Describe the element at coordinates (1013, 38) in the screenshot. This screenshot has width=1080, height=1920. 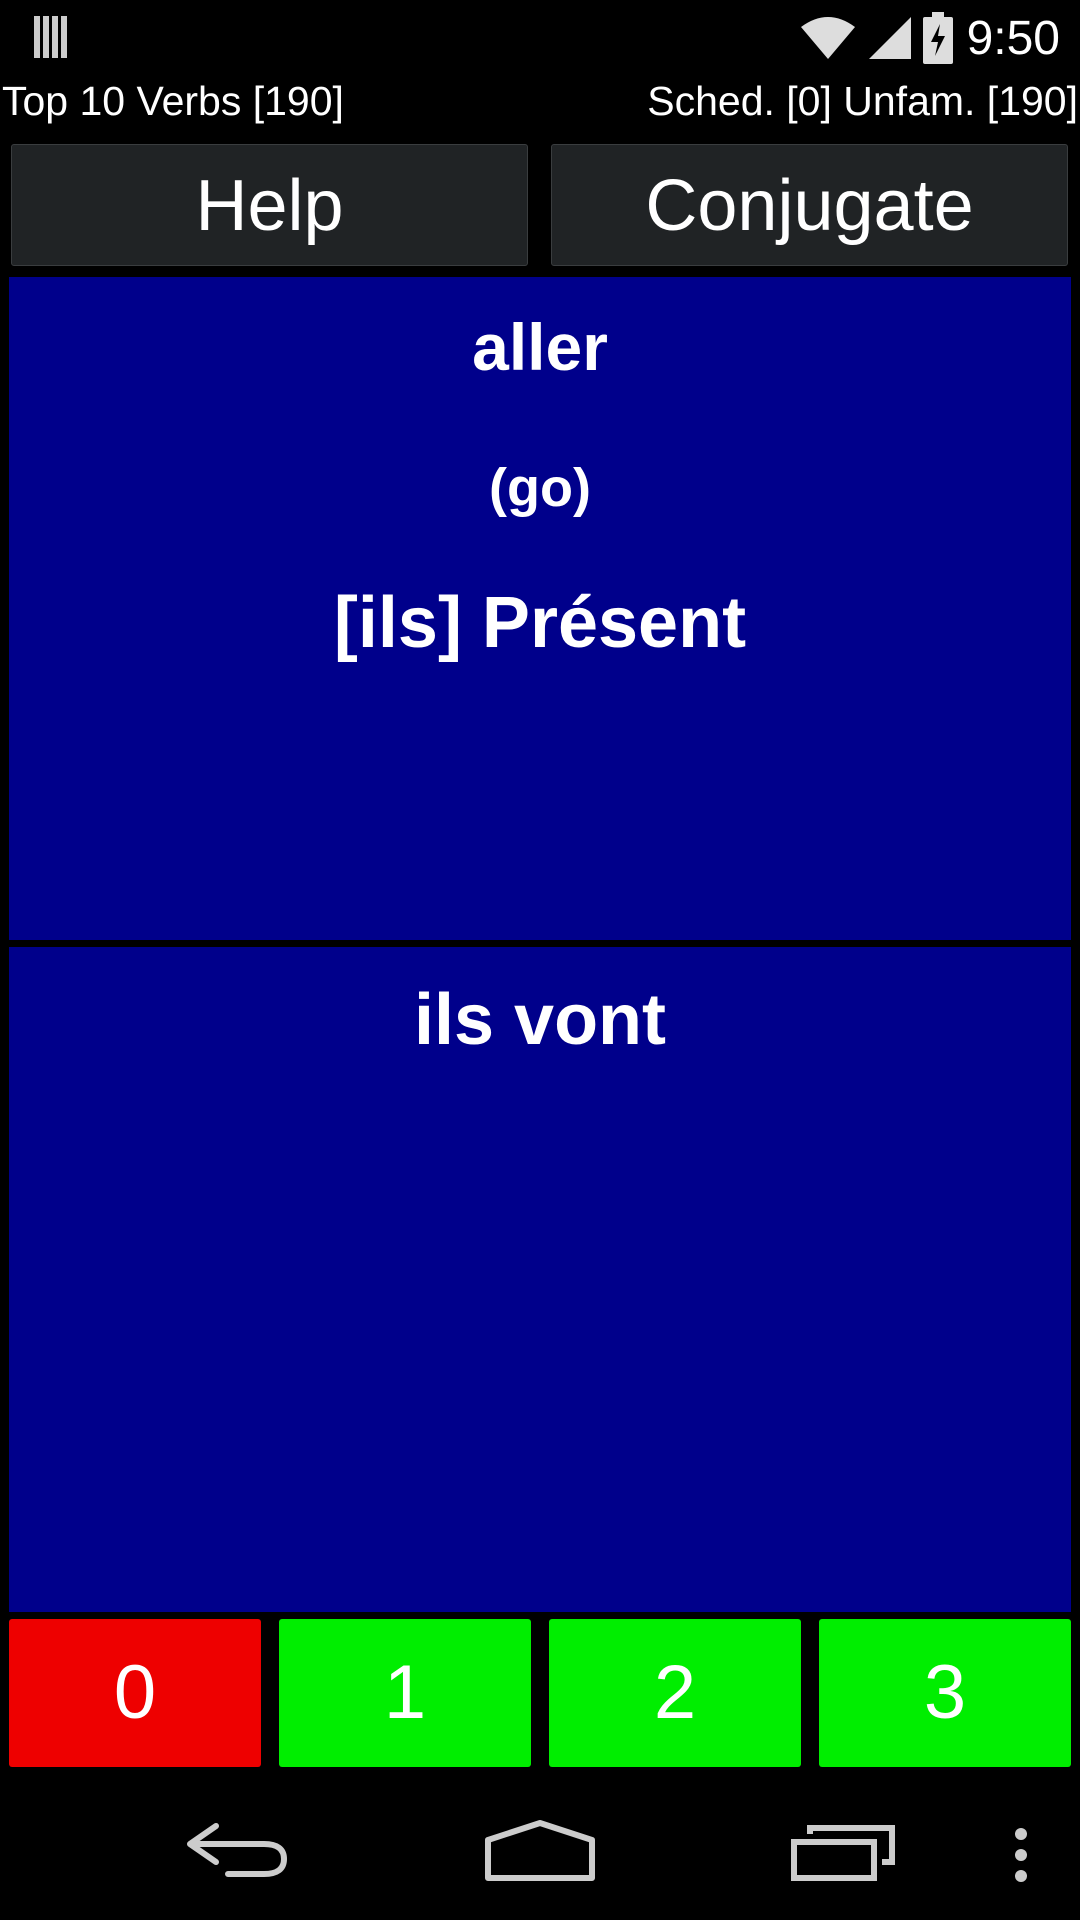
I see `clock: 9:50` at that location.